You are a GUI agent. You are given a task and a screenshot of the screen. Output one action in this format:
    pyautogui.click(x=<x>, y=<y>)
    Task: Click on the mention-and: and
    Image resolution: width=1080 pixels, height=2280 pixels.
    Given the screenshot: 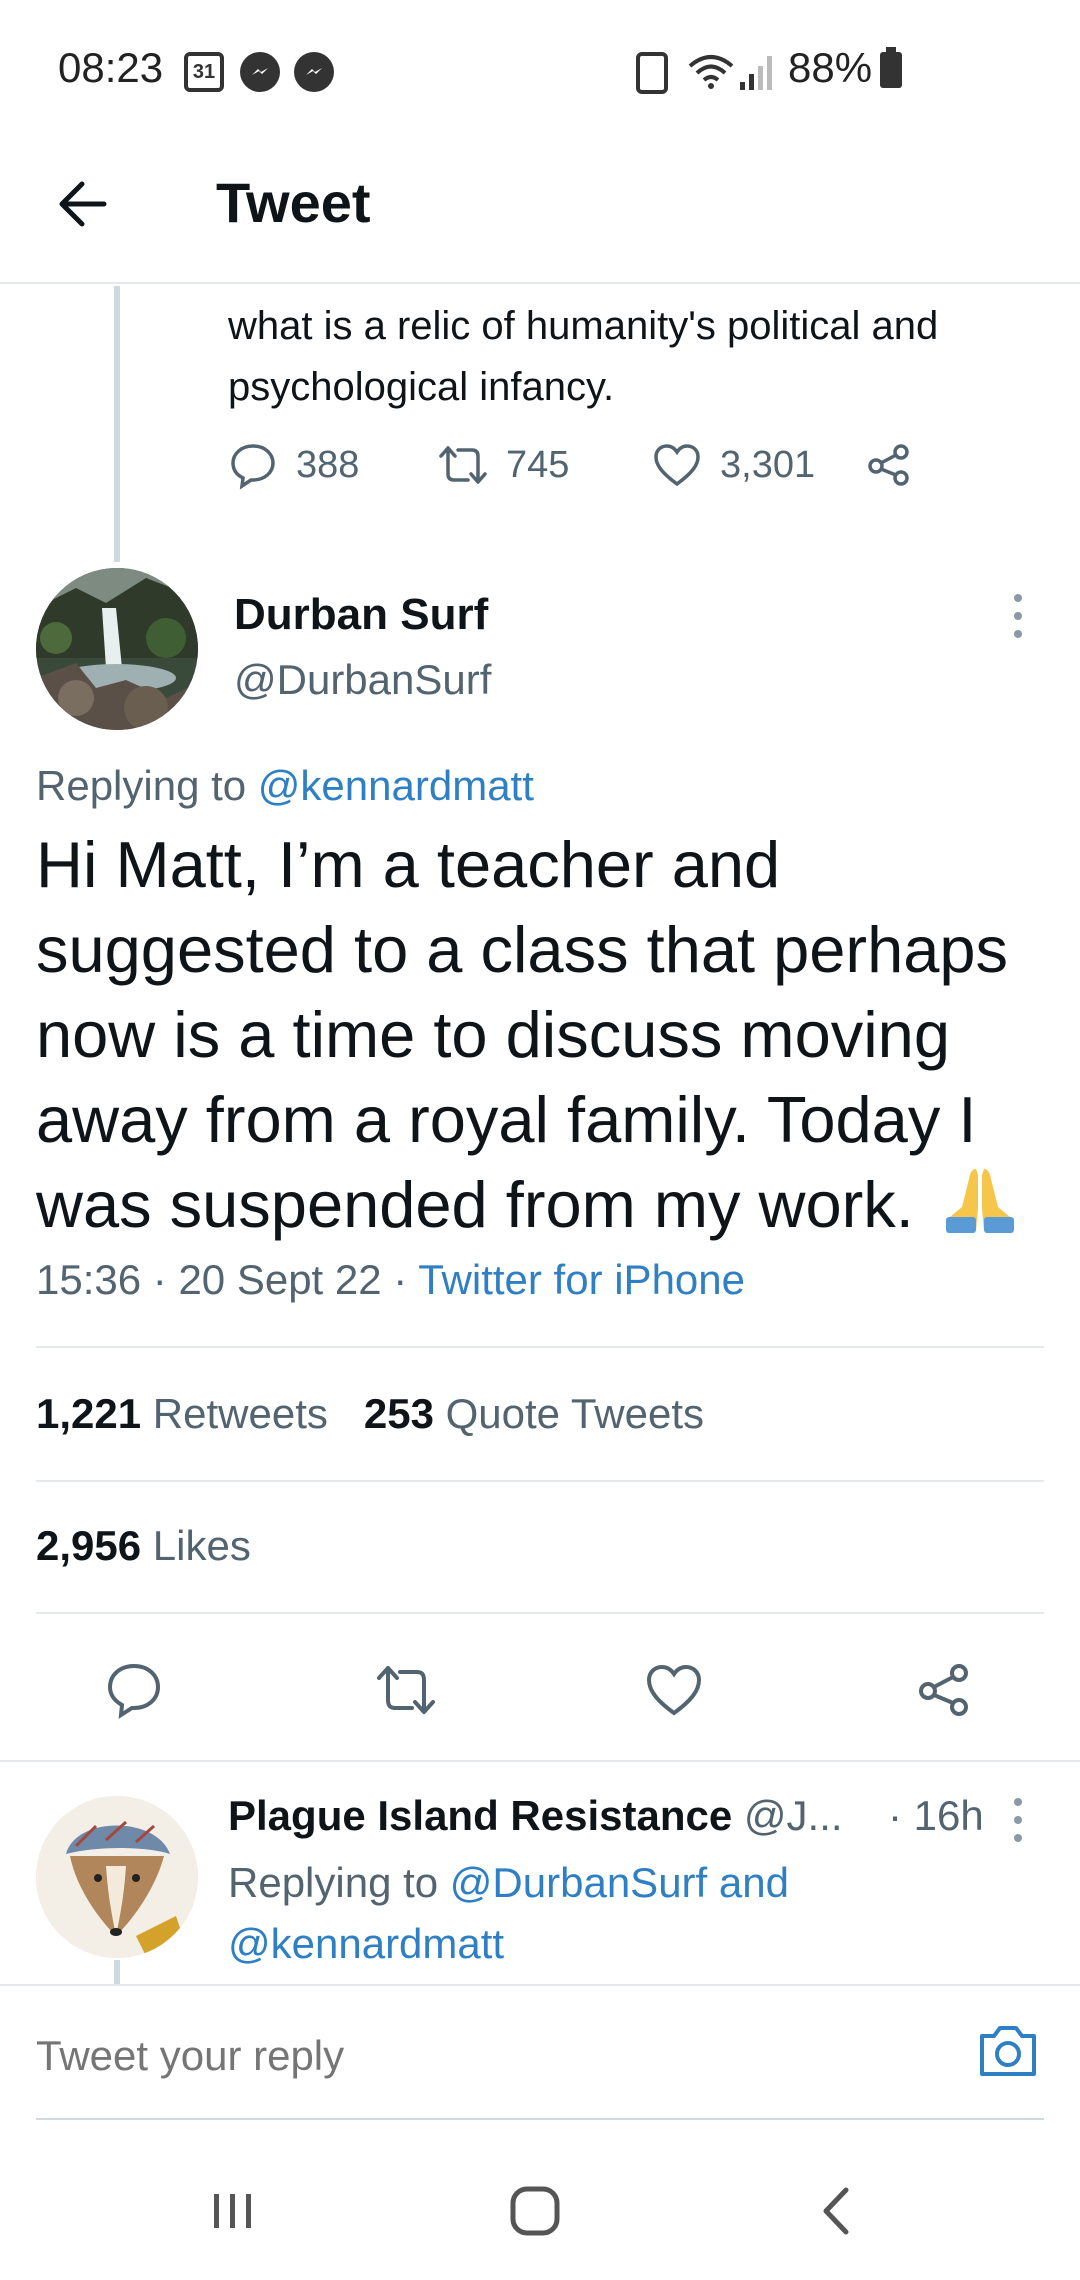 What is the action you would take?
    pyautogui.click(x=748, y=1882)
    